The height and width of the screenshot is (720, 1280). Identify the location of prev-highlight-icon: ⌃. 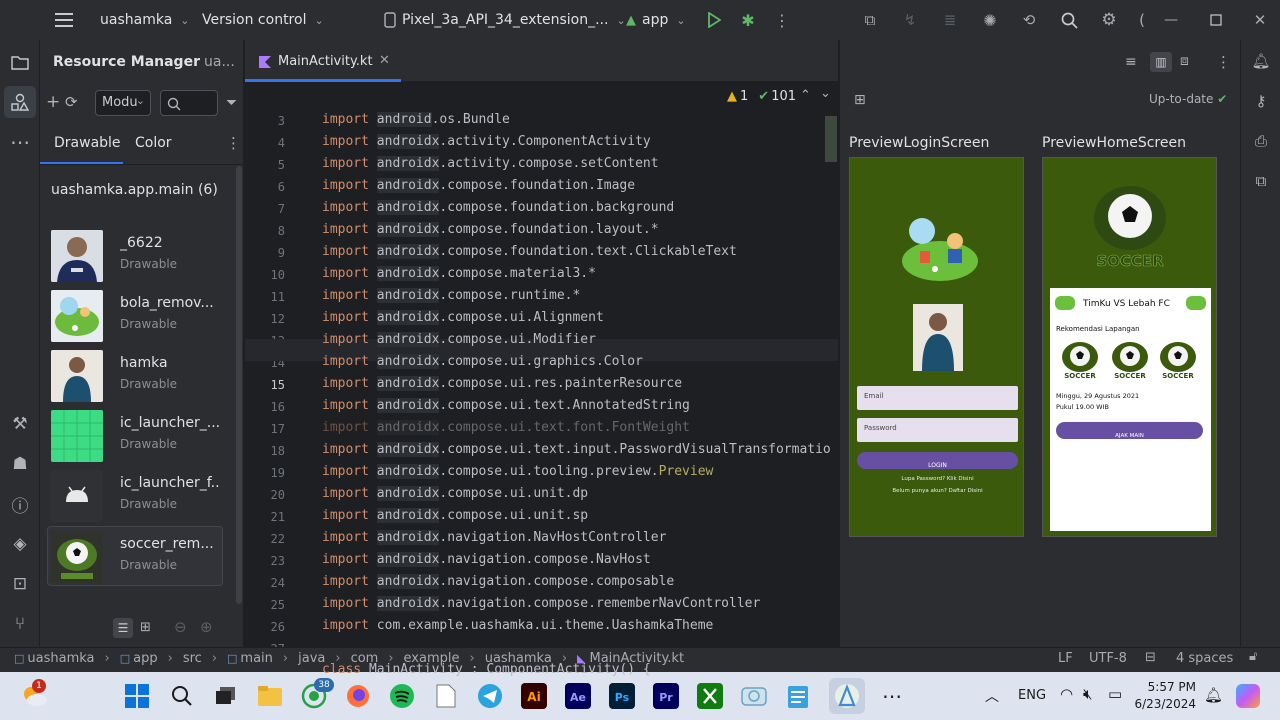
(805, 95).